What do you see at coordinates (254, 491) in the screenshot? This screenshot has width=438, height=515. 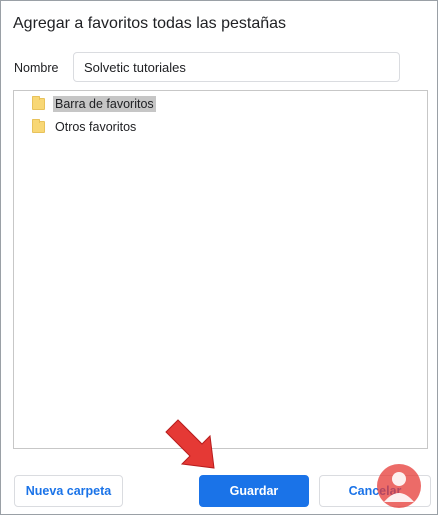 I see `save-button: Guardar` at bounding box center [254, 491].